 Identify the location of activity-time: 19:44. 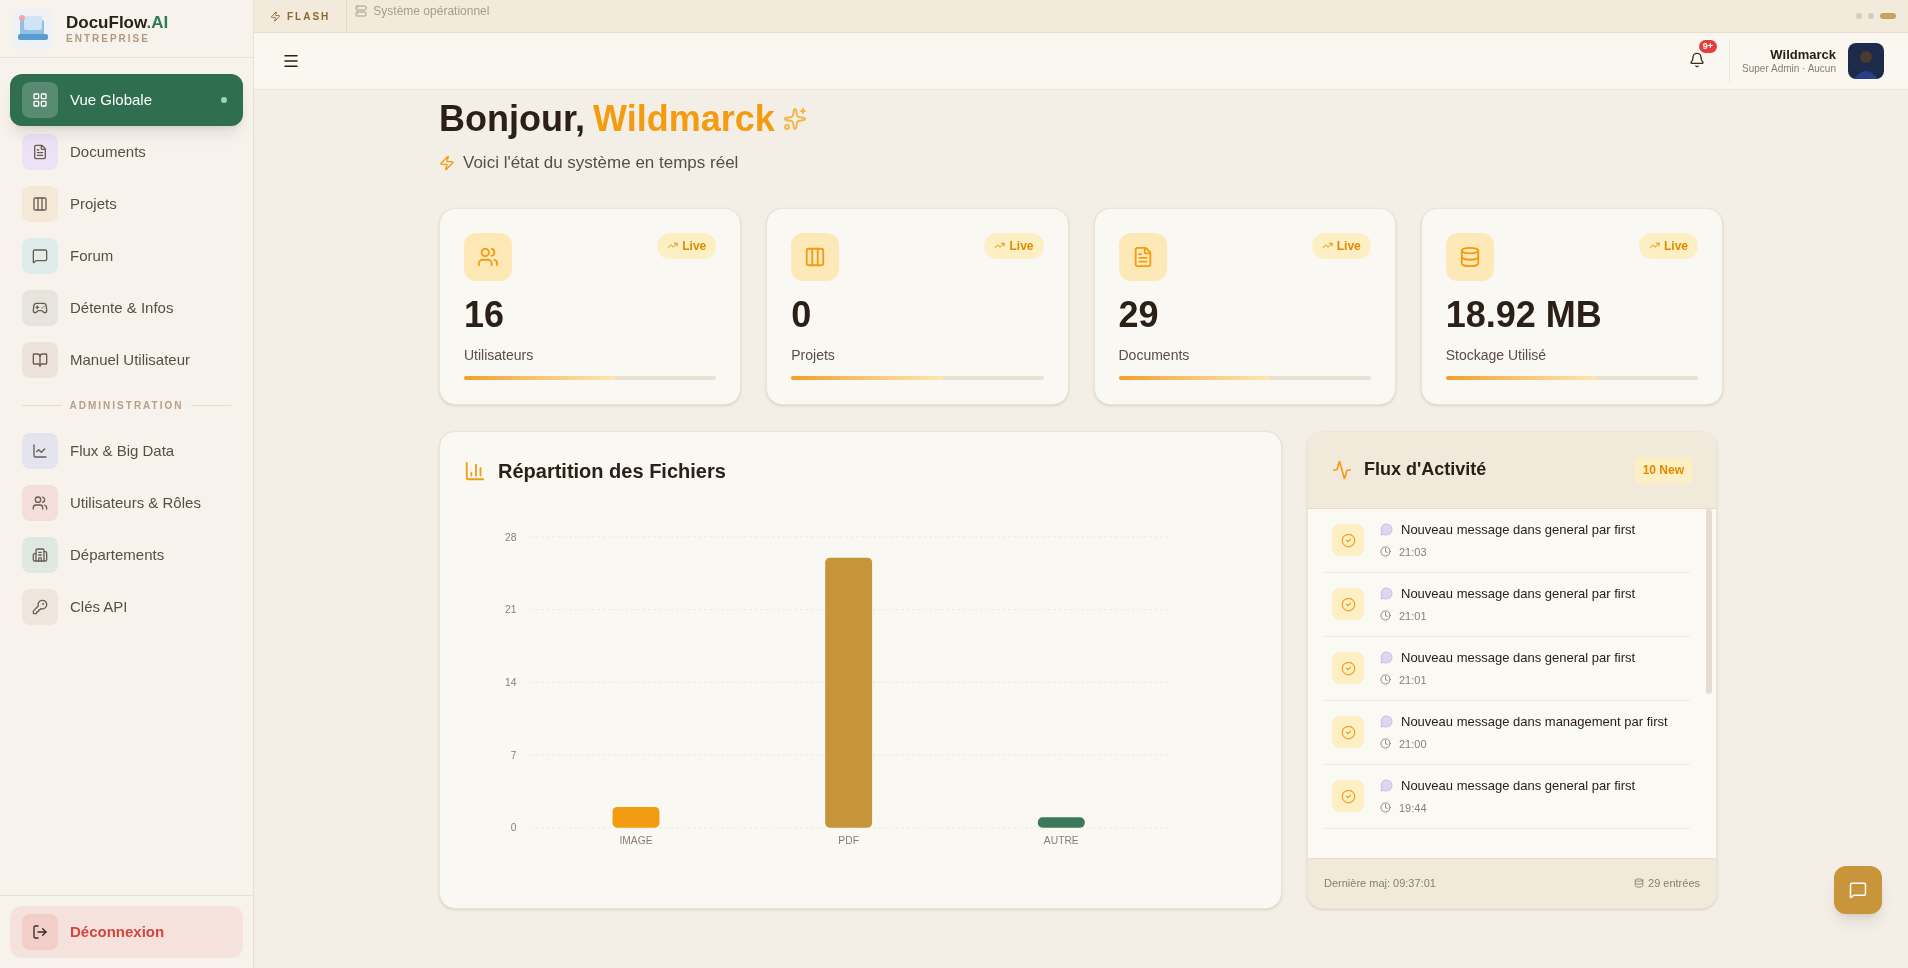
(1413, 808).